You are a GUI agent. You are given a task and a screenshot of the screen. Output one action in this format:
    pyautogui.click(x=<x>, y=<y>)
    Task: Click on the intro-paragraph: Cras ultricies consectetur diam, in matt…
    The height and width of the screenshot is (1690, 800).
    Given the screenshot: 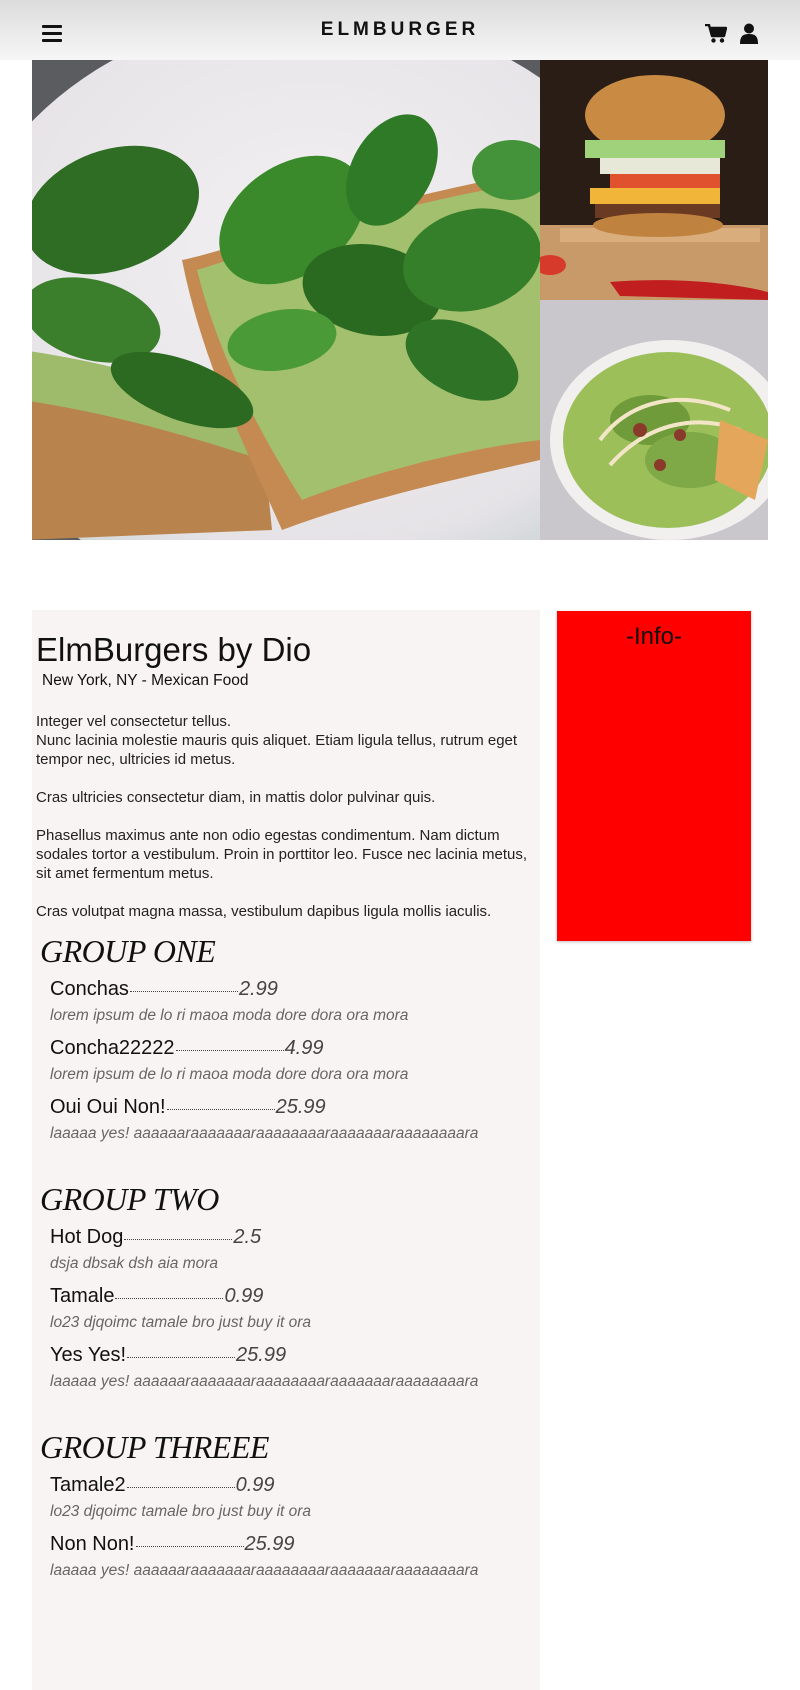 What is the action you would take?
    pyautogui.click(x=236, y=798)
    